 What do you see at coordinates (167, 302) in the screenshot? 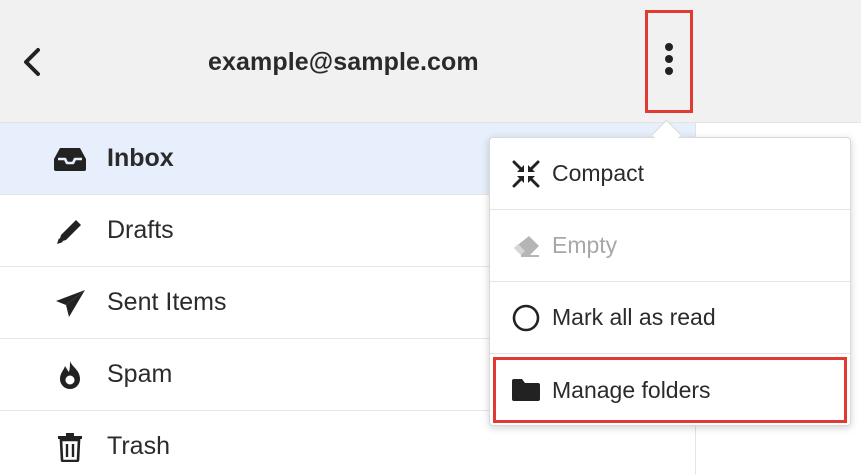
I see `folder-label: Sent Items` at bounding box center [167, 302].